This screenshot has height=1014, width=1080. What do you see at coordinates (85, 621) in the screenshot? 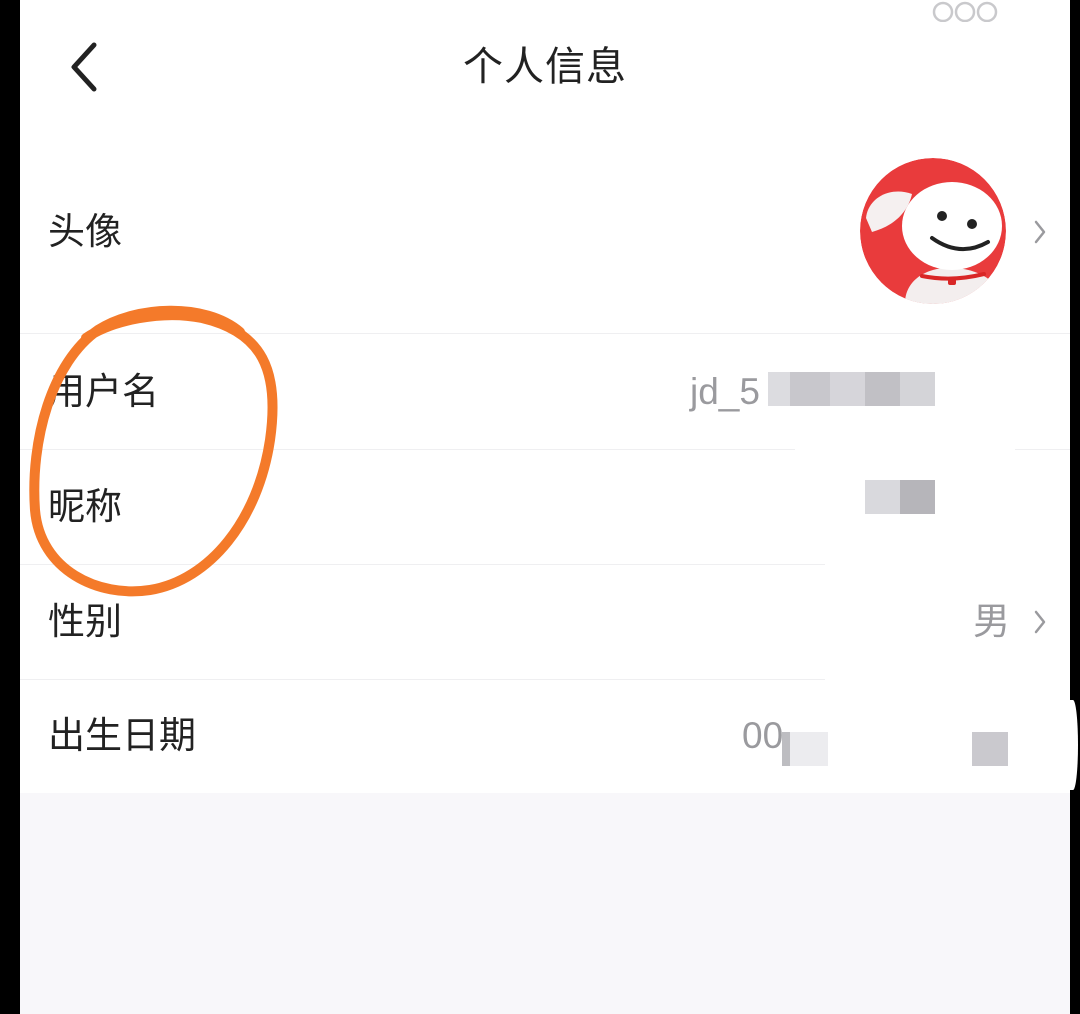
I see `row-label-gender: 性别` at bounding box center [85, 621].